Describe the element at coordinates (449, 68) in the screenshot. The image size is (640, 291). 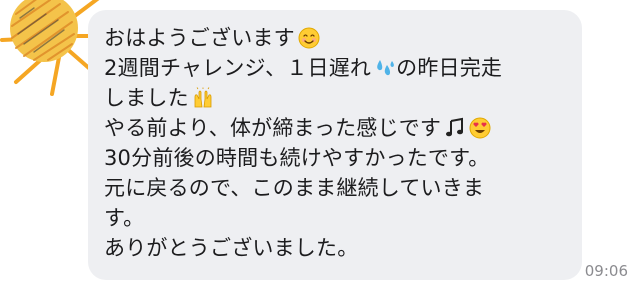
I see `message-text-continued: の昨日完走` at that location.